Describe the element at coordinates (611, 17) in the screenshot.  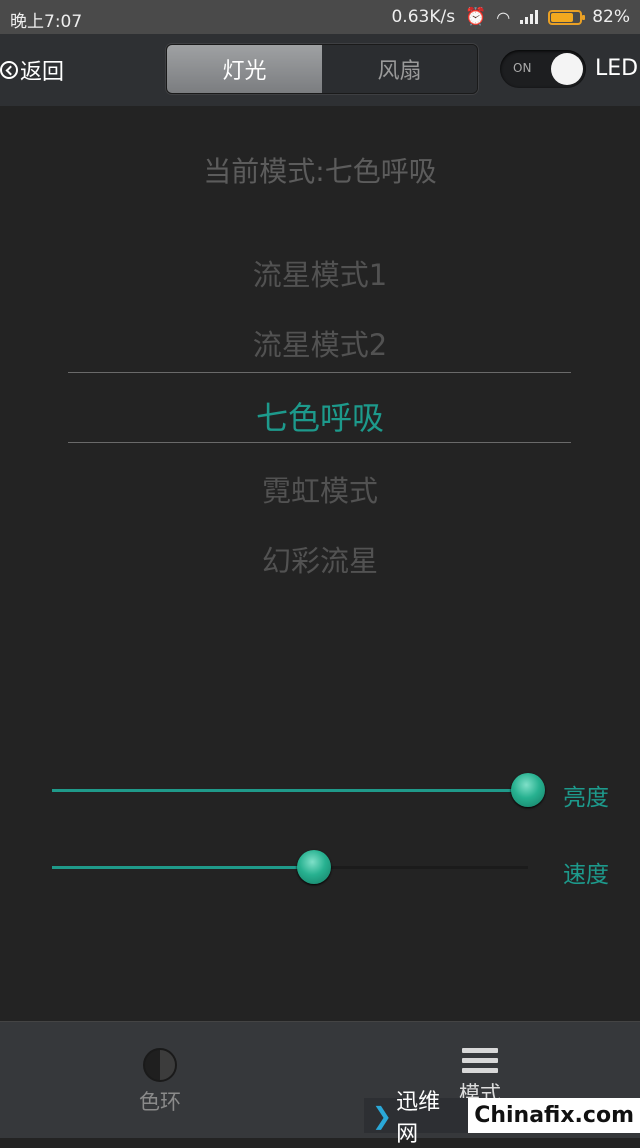
I see `battery-percent: 82%` at that location.